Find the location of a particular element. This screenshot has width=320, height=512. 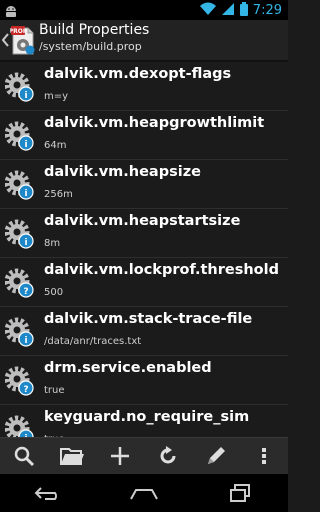

signal-icon is located at coordinates (228, 10).